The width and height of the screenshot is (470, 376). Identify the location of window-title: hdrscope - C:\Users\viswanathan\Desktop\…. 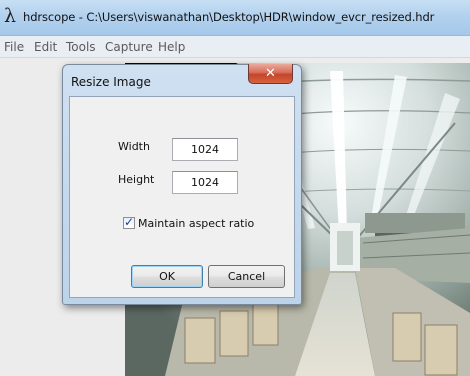
(229, 17).